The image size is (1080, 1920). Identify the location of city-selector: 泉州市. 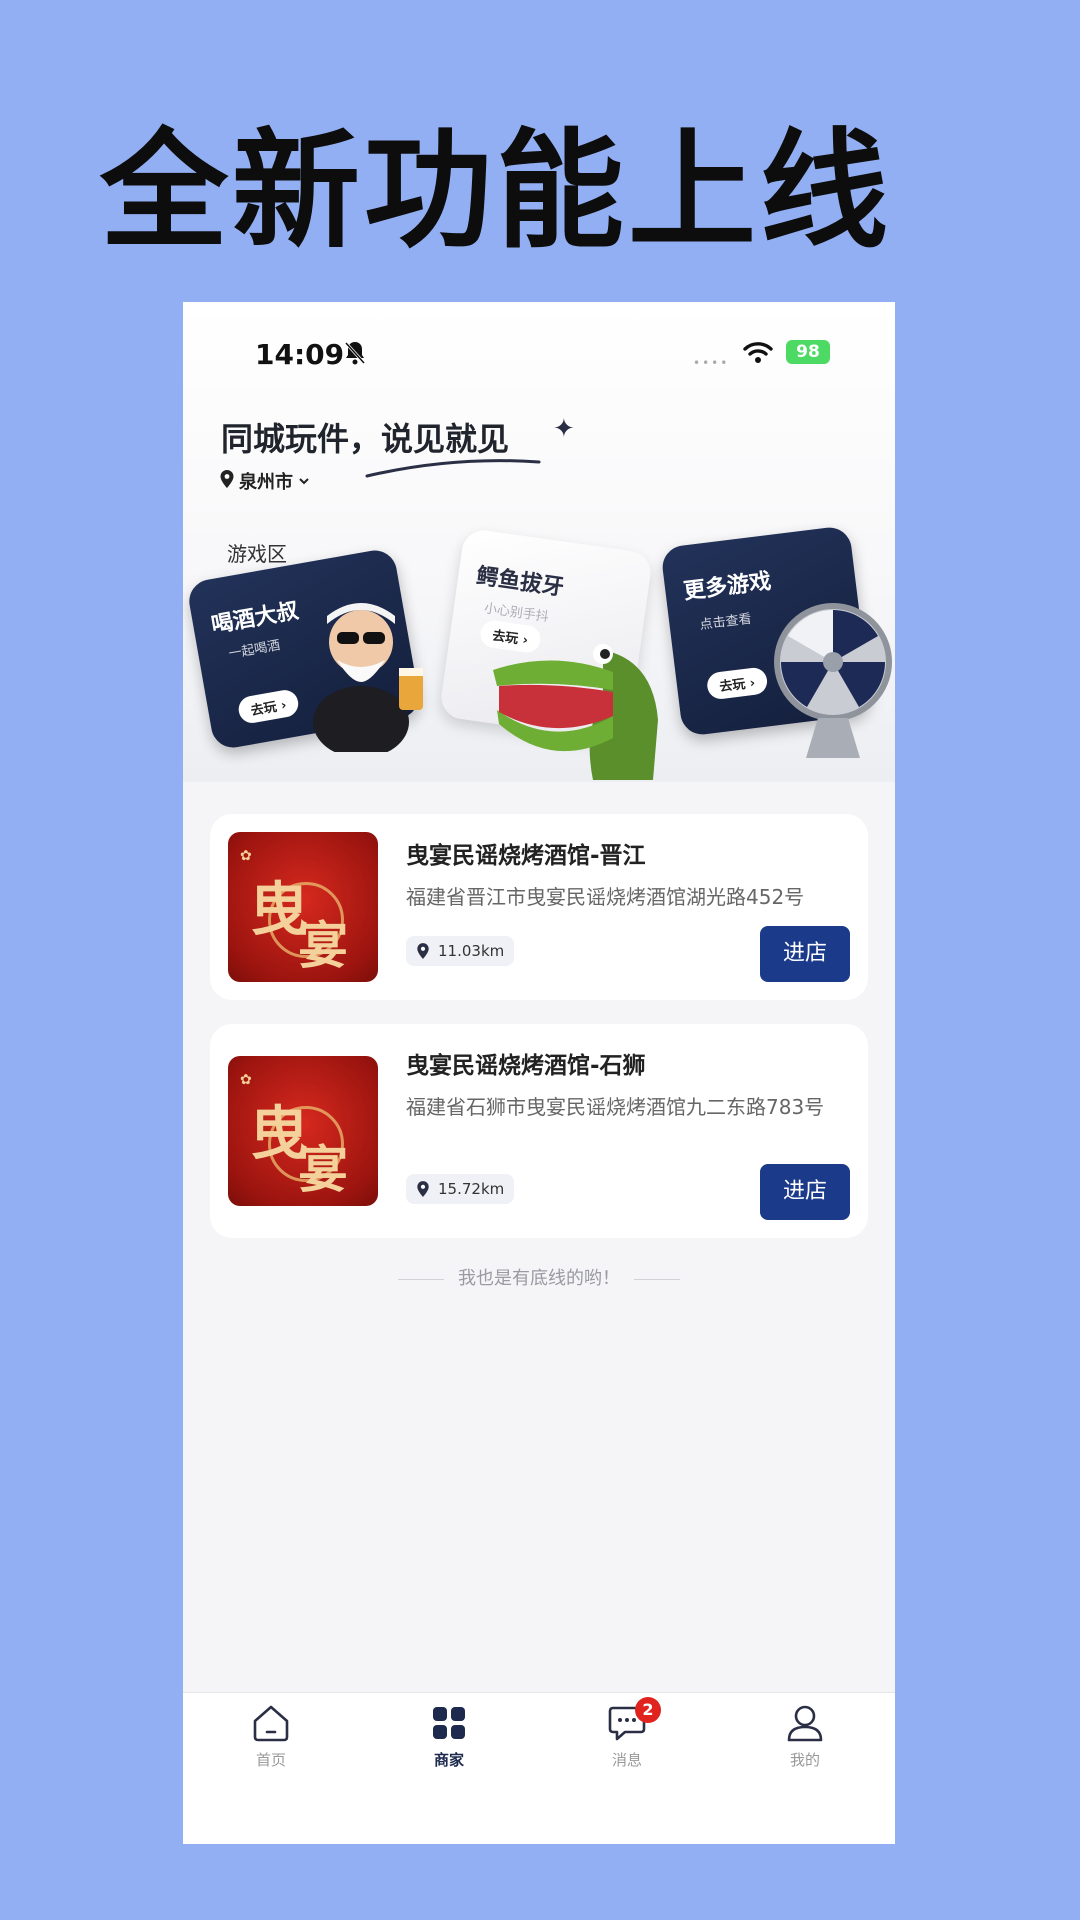
(265, 481).